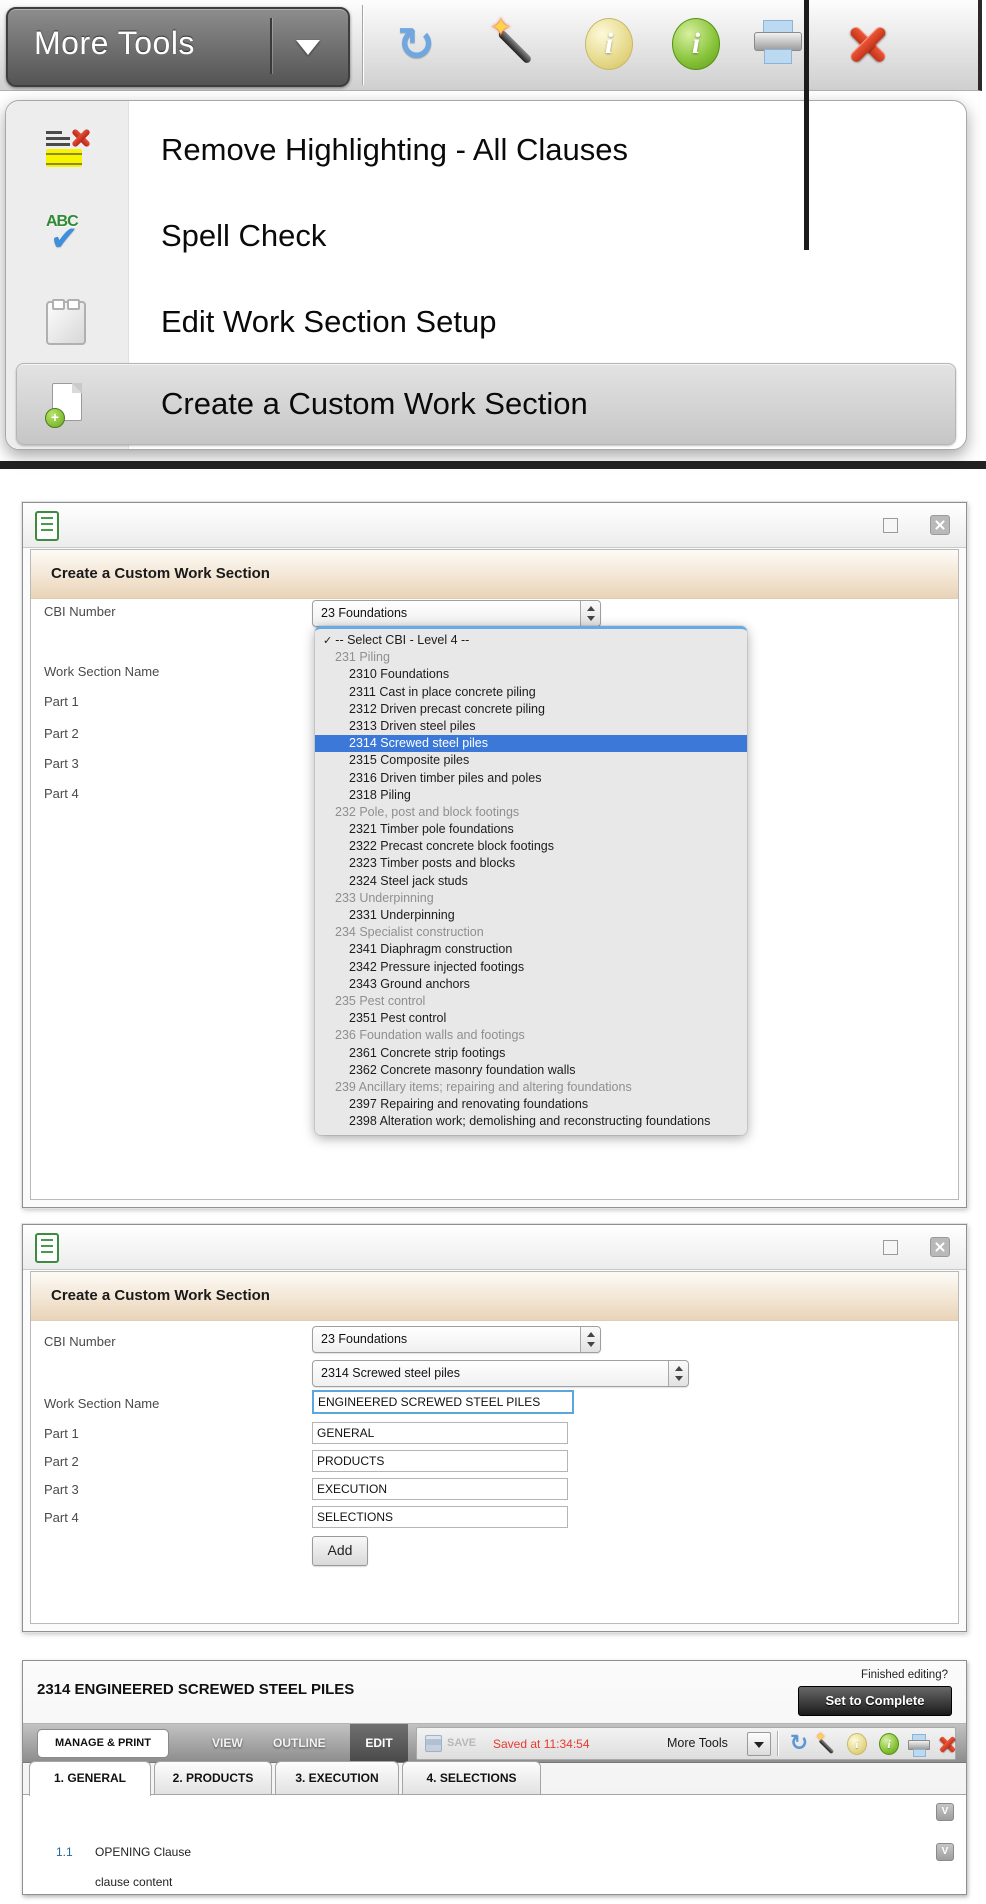 Image resolution: width=986 pixels, height=1904 pixels. What do you see at coordinates (945, 1812) in the screenshot?
I see `collapse-all-button: V` at bounding box center [945, 1812].